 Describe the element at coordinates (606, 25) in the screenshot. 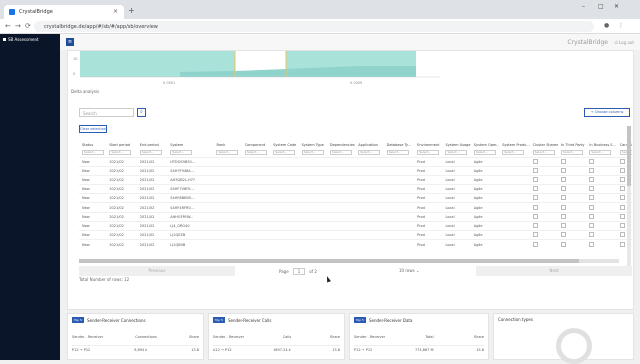

I see `profile-icon: ●` at that location.